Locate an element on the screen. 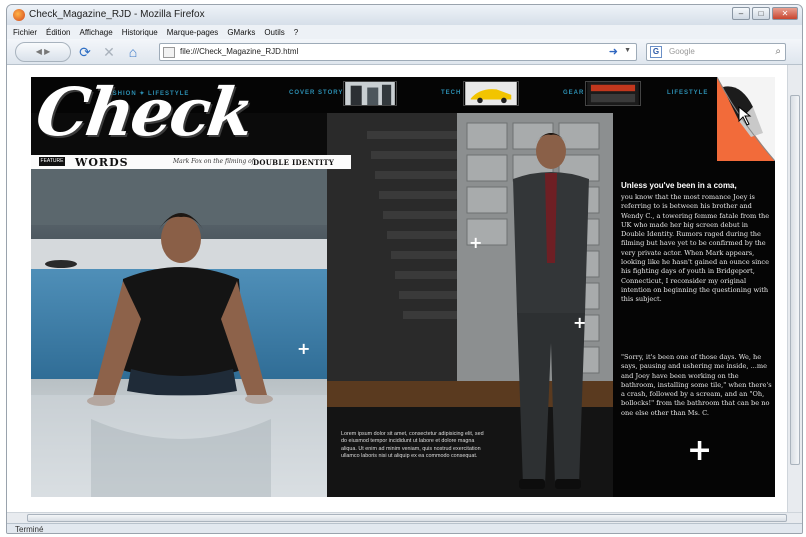 The width and height of the screenshot is (806, 537). feature-badge: FEATURE is located at coordinates (52, 161).